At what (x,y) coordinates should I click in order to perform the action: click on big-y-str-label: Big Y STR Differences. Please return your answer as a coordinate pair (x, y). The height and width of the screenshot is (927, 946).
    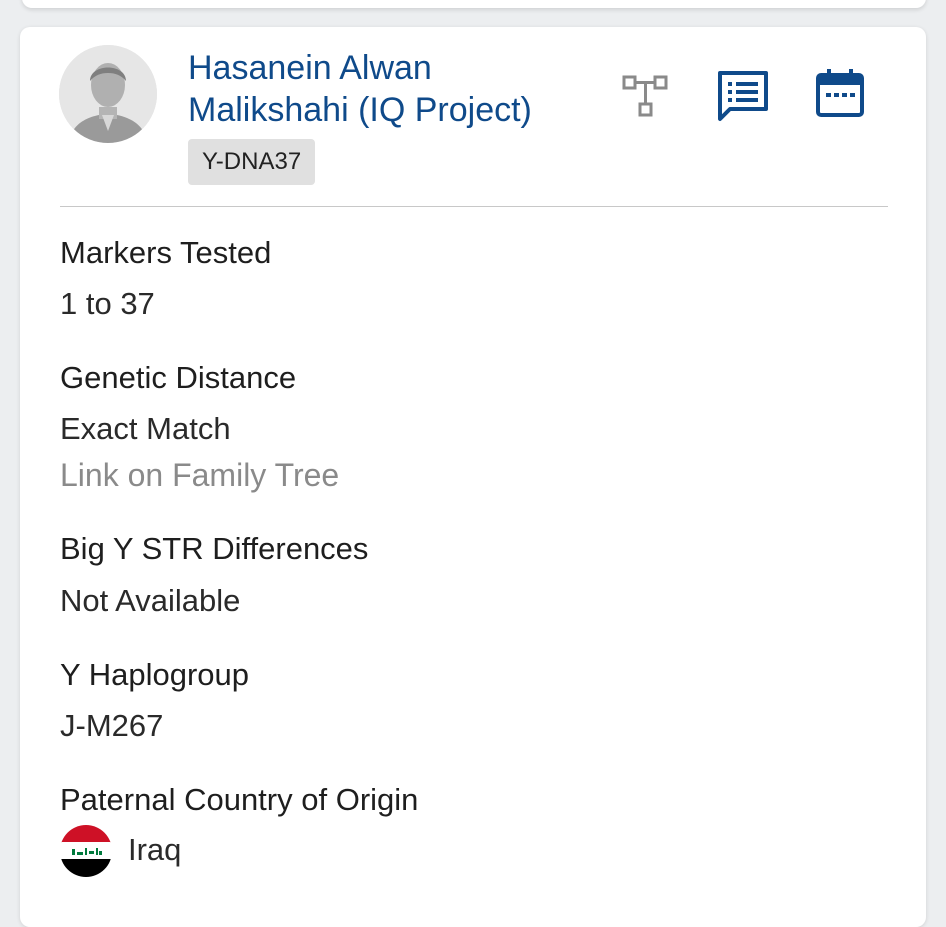
    Looking at the image, I should click on (214, 548).